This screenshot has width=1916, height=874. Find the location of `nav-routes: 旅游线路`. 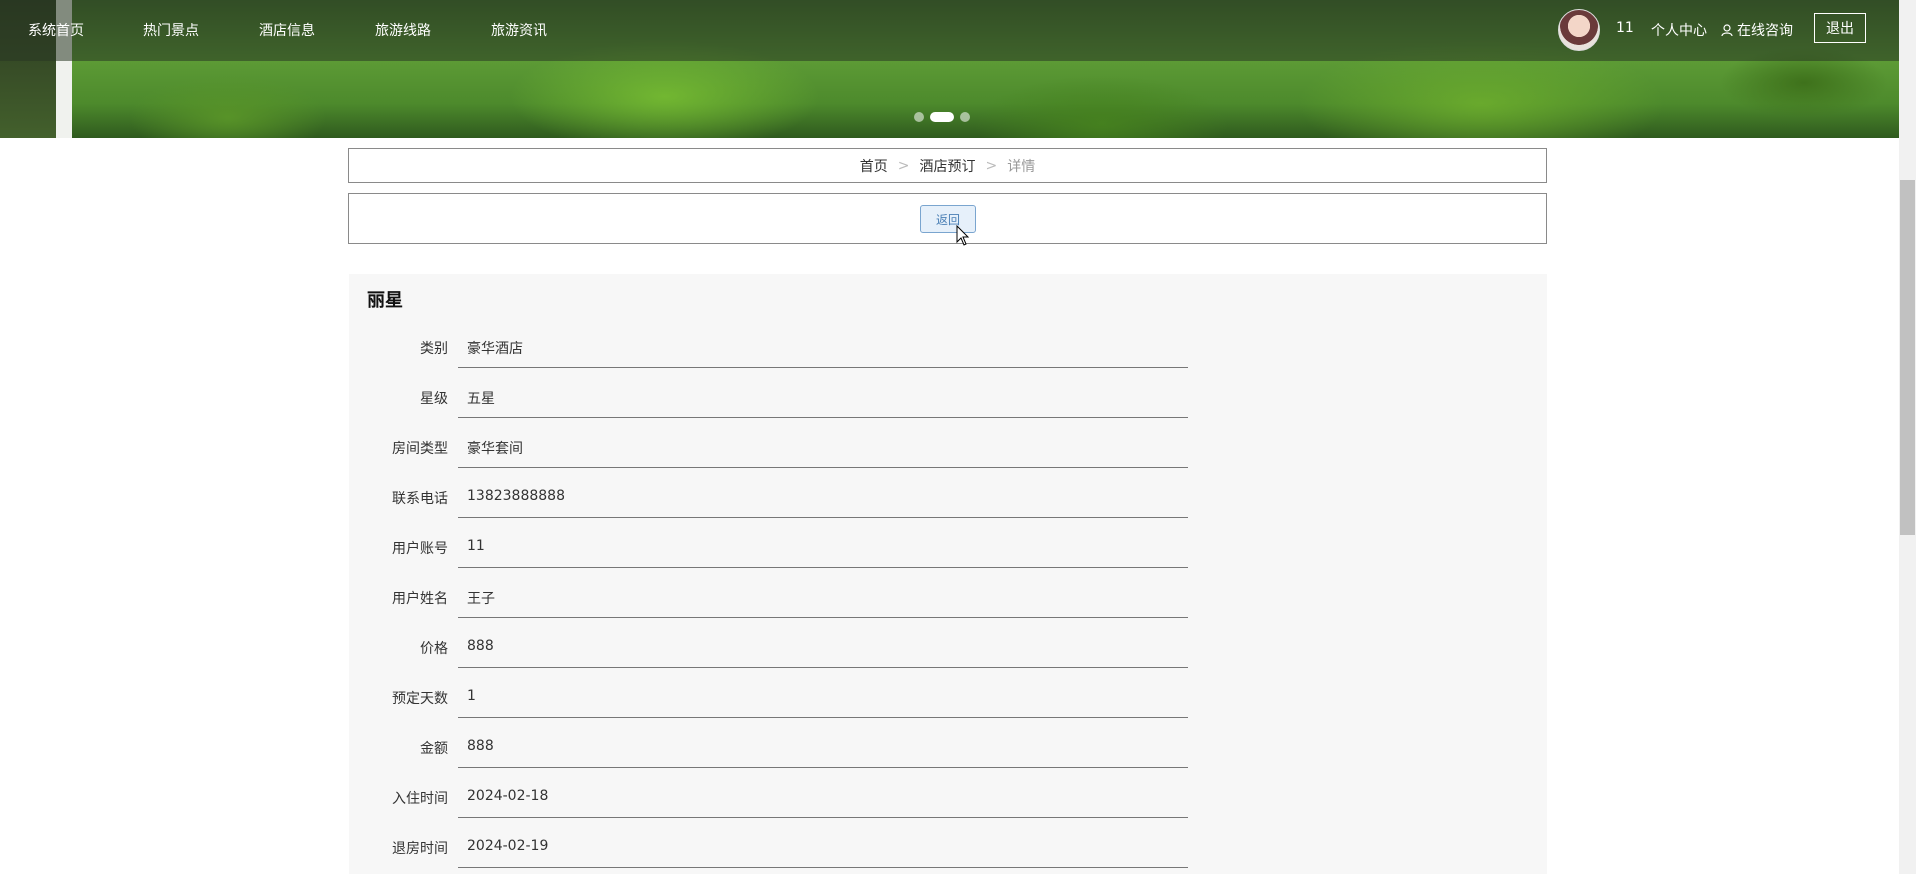

nav-routes: 旅游线路 is located at coordinates (403, 30).